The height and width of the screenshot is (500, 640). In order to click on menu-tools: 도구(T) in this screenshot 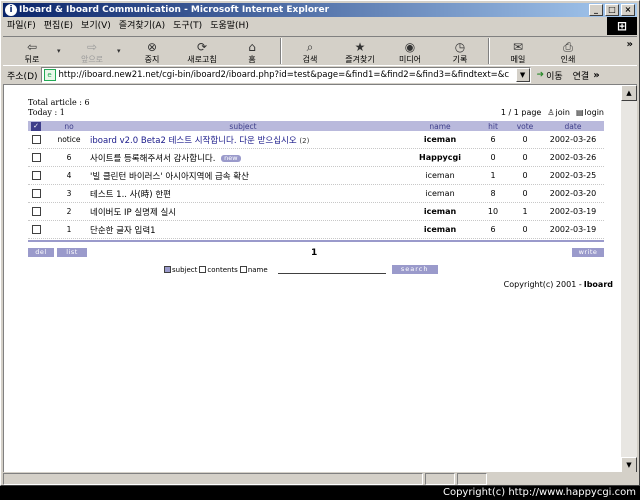, I will do `click(187, 26)`.